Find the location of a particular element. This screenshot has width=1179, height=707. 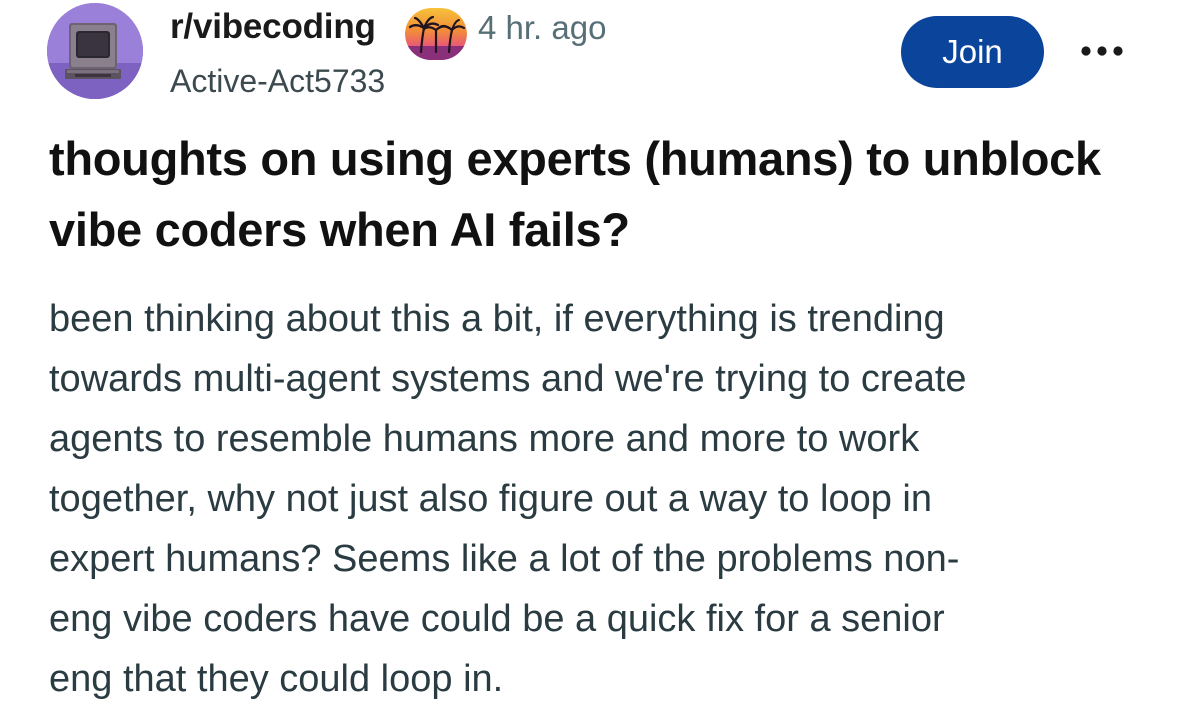

subreddit-avatar-icon is located at coordinates (95, 51).